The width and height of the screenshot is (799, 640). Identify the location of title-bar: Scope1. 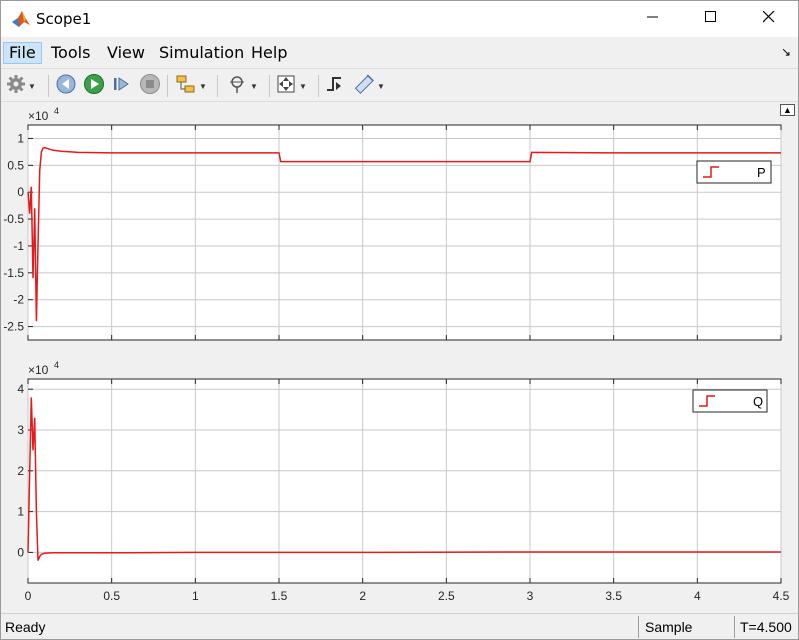
(399, 19).